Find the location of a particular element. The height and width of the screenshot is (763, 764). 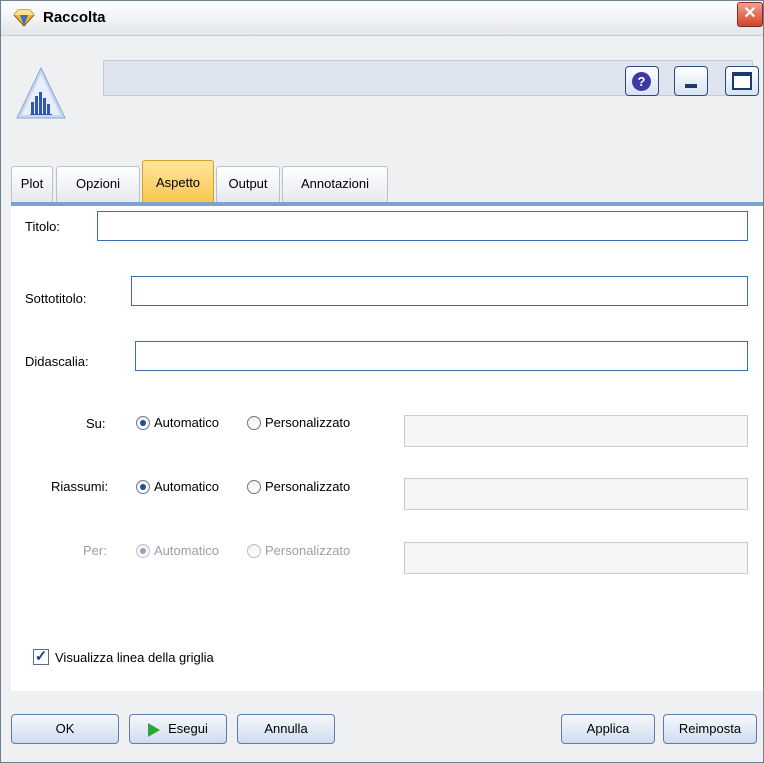

help-icon: ? is located at coordinates (641, 81).